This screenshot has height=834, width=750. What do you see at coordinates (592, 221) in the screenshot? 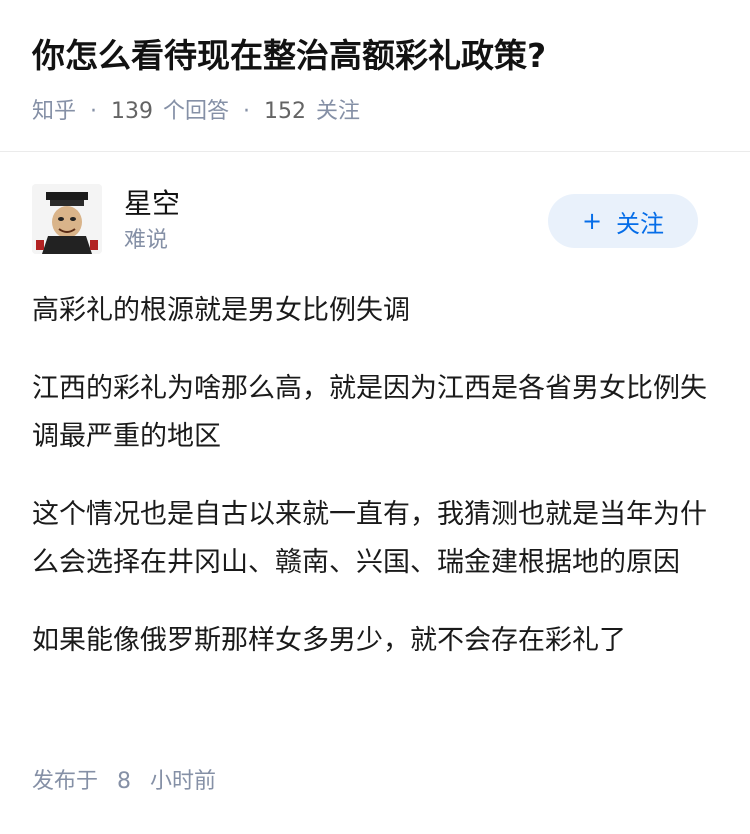
I see `plus-icon: +` at bounding box center [592, 221].